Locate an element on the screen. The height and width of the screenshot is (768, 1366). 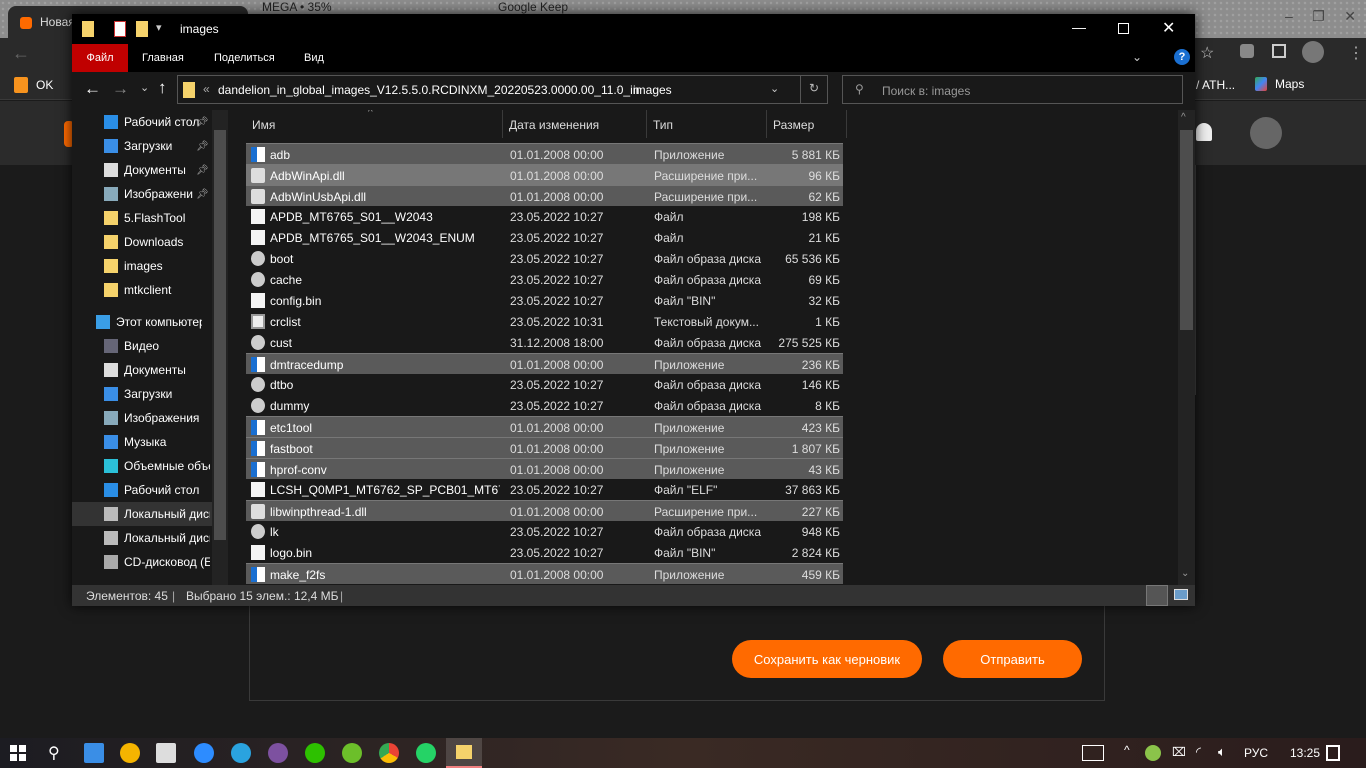
extensions-icon is located at coordinates (1247, 51).